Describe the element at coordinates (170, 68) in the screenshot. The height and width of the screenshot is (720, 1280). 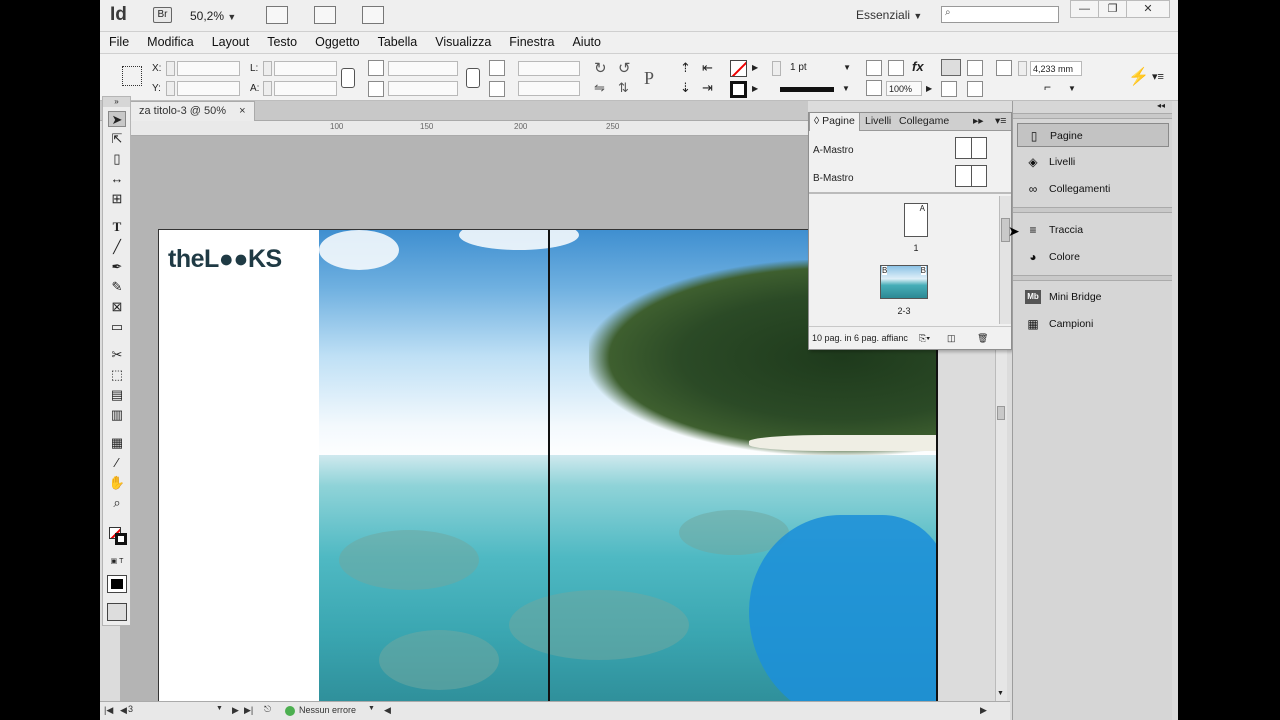
I see `x-stepper` at that location.